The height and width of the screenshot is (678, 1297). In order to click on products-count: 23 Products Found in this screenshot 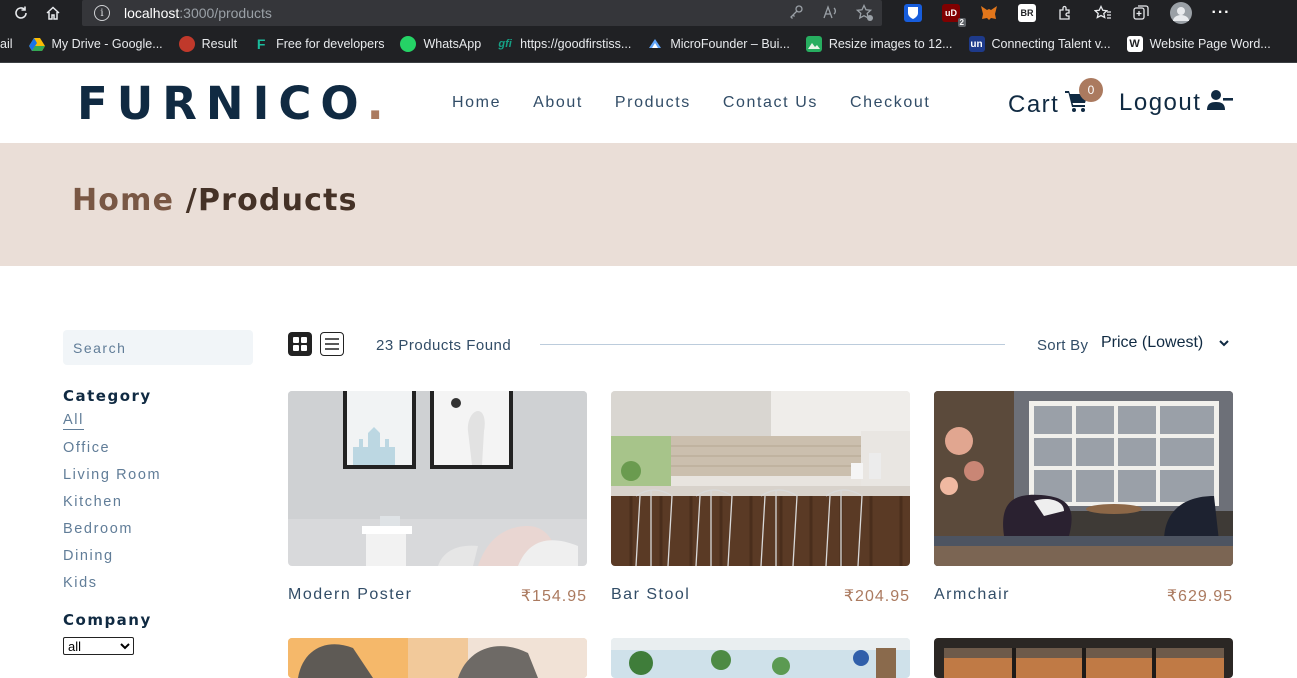, I will do `click(444, 345)`.